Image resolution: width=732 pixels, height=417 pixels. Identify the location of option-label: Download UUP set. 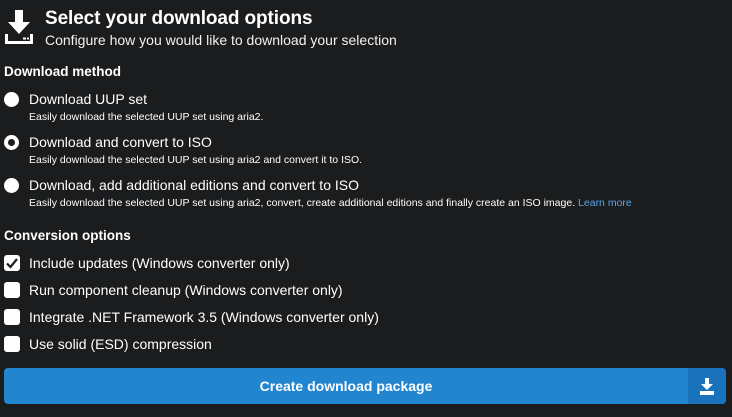
(88, 99).